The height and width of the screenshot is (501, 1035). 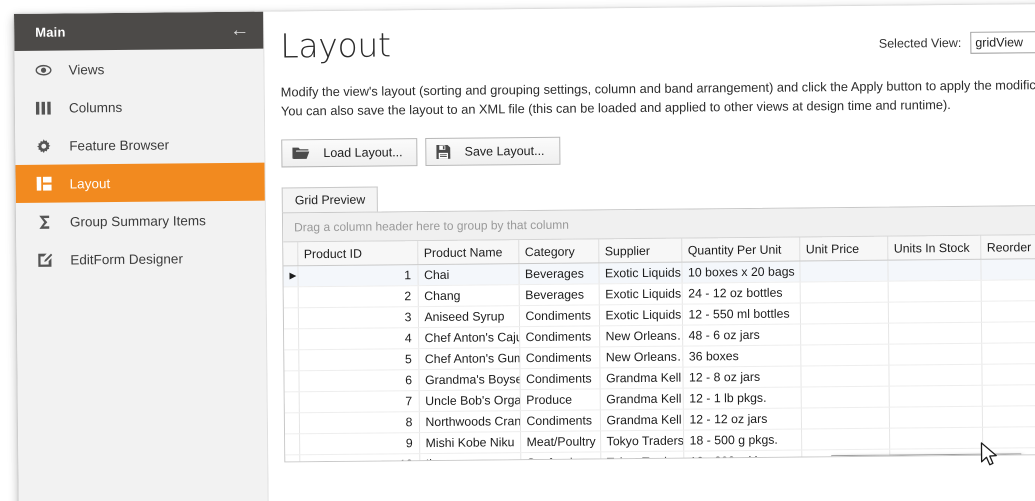 What do you see at coordinates (740, 271) in the screenshot?
I see `table-cell: 10 boxes x 20 bags` at bounding box center [740, 271].